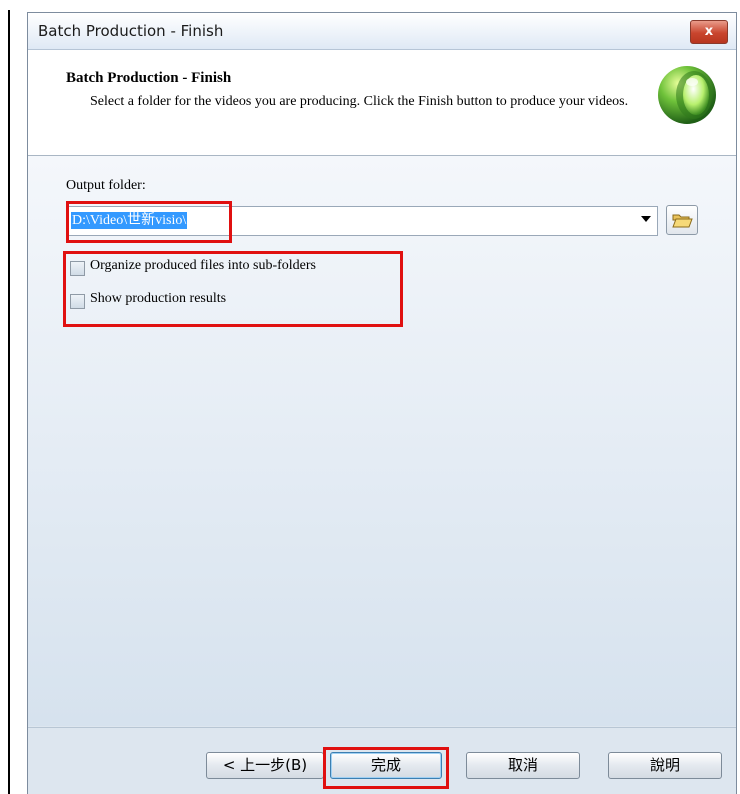  Describe the element at coordinates (106, 185) in the screenshot. I see `output-folder-label: Output folder:` at that location.